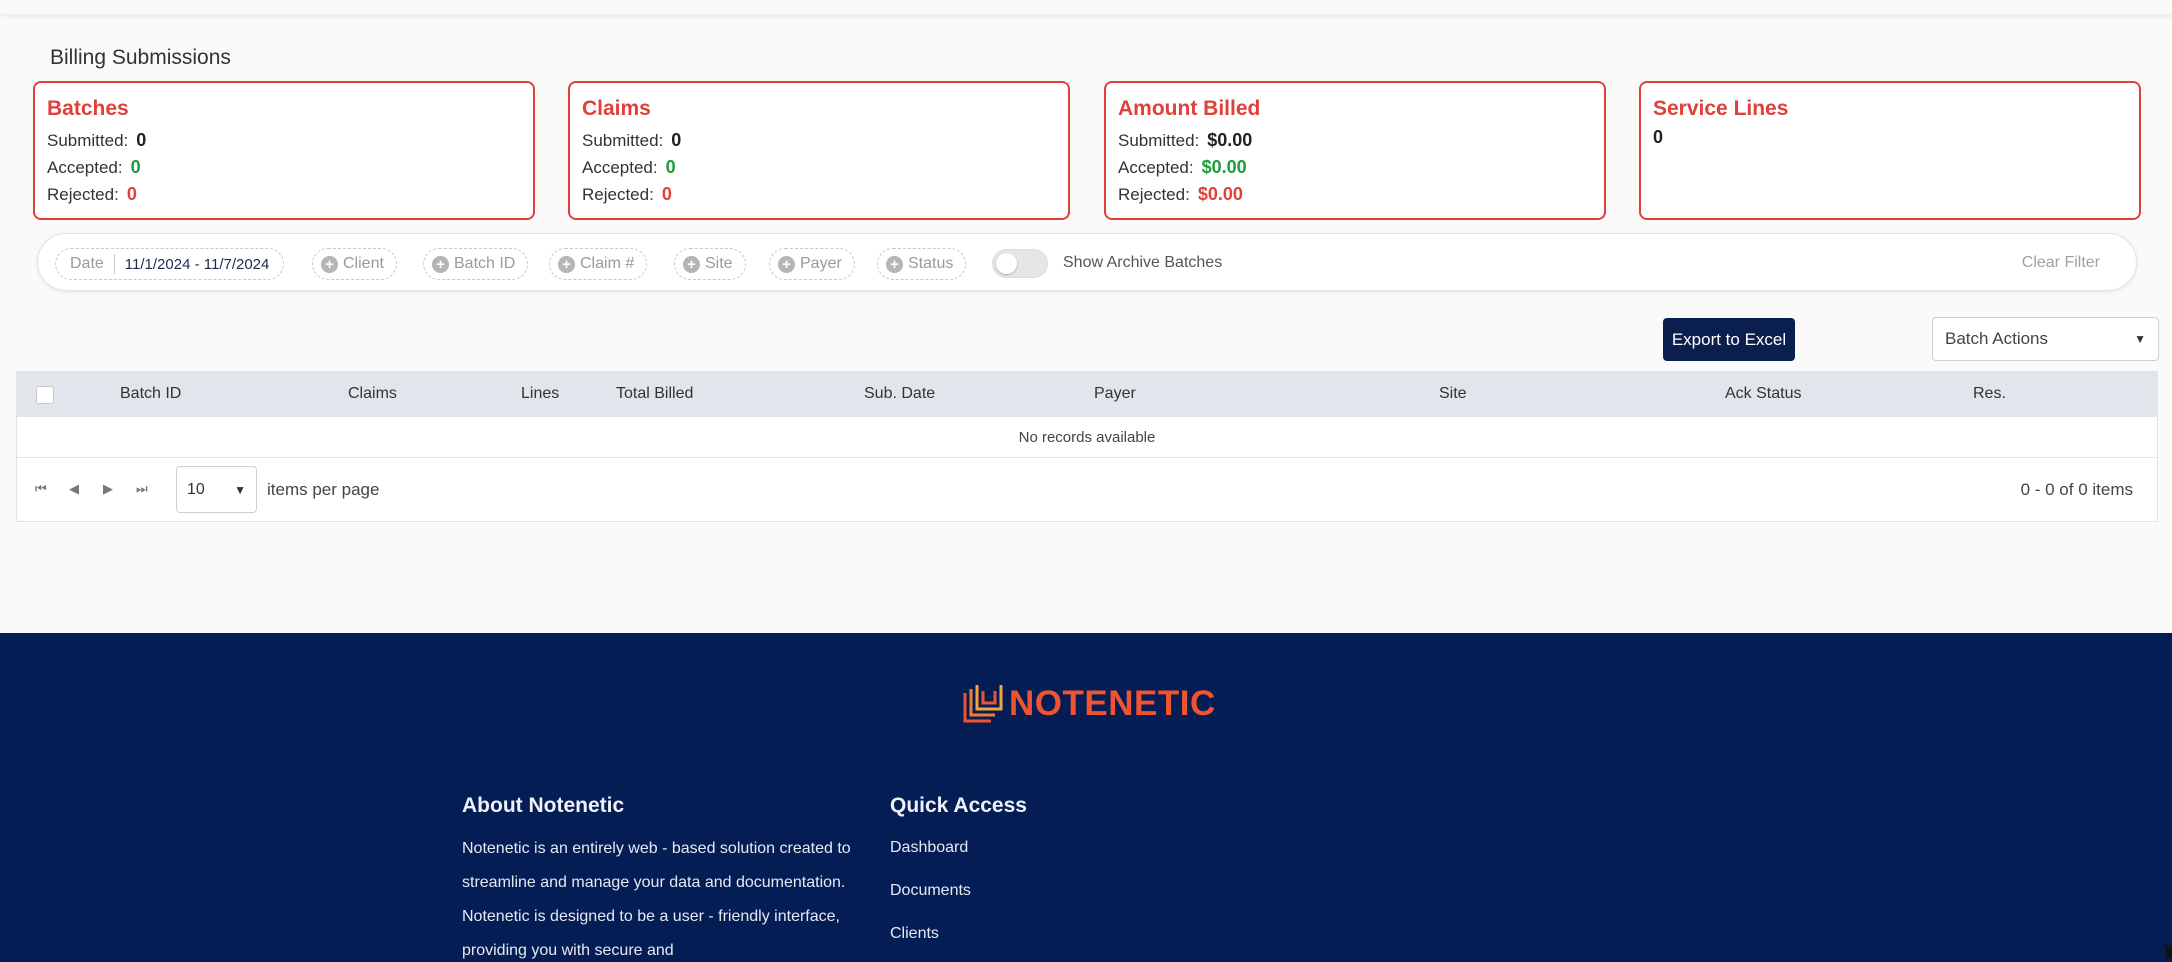 The image size is (2172, 962). What do you see at coordinates (983, 704) in the screenshot?
I see `notenetic-logo-icon` at bounding box center [983, 704].